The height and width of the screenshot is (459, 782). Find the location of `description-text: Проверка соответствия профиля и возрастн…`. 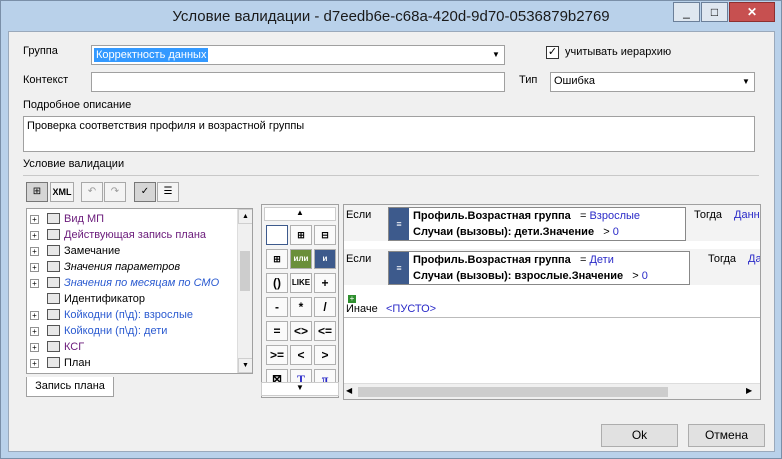

description-text: Проверка соответствия профиля и возрастн… is located at coordinates (166, 126).